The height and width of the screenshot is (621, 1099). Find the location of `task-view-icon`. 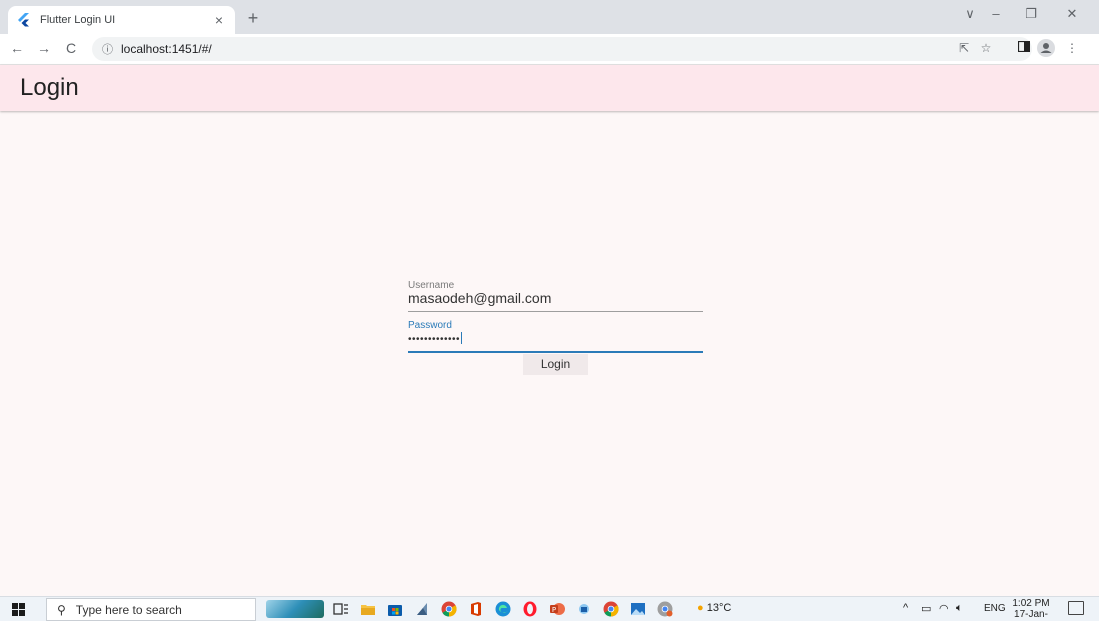

task-view-icon is located at coordinates (341, 609).